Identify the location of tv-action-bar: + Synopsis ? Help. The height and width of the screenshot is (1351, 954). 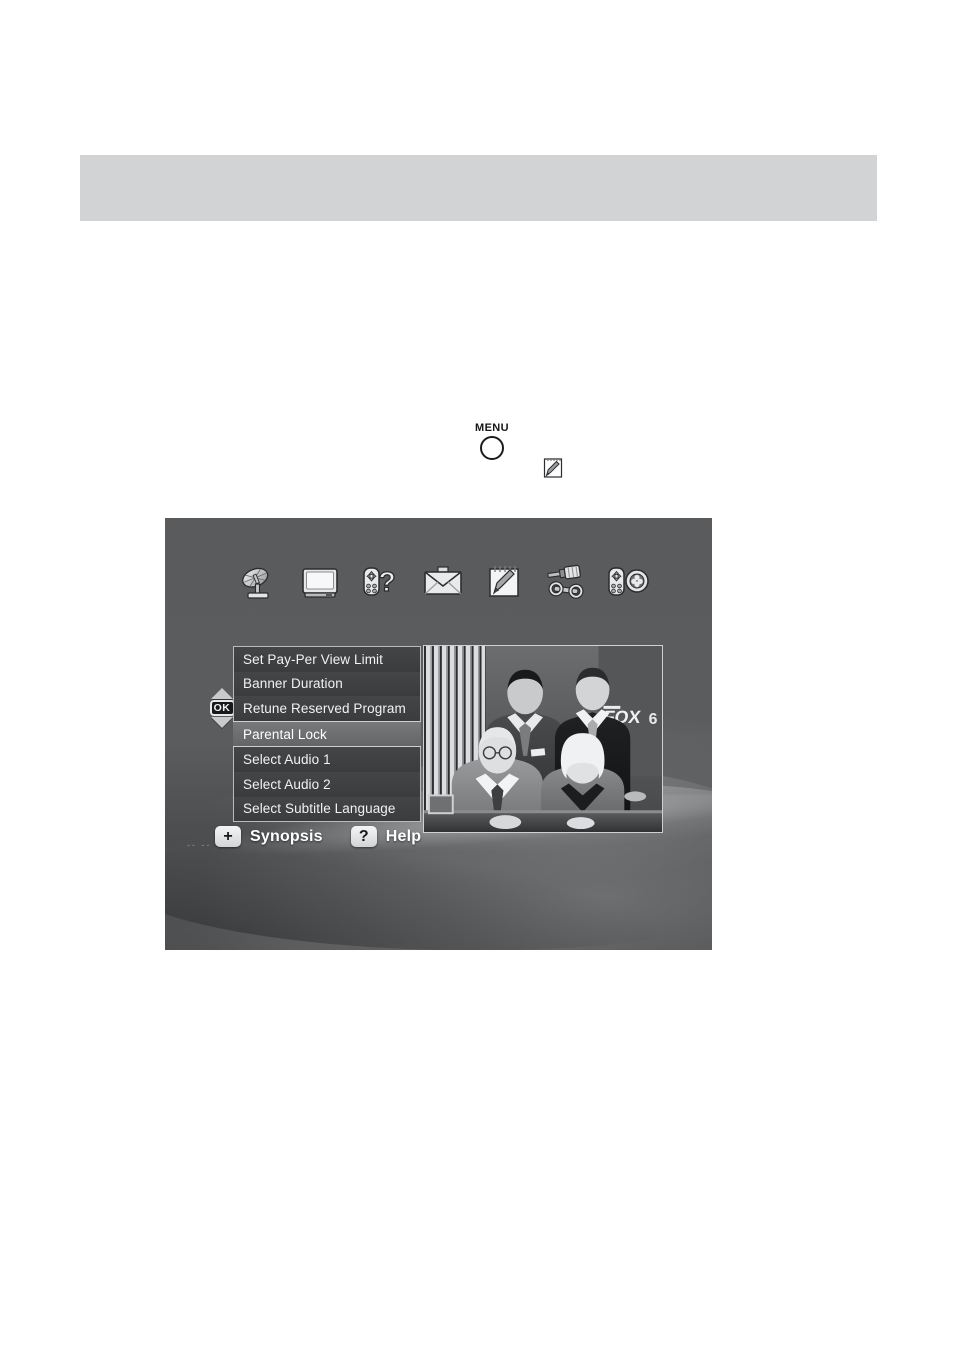
(318, 836).